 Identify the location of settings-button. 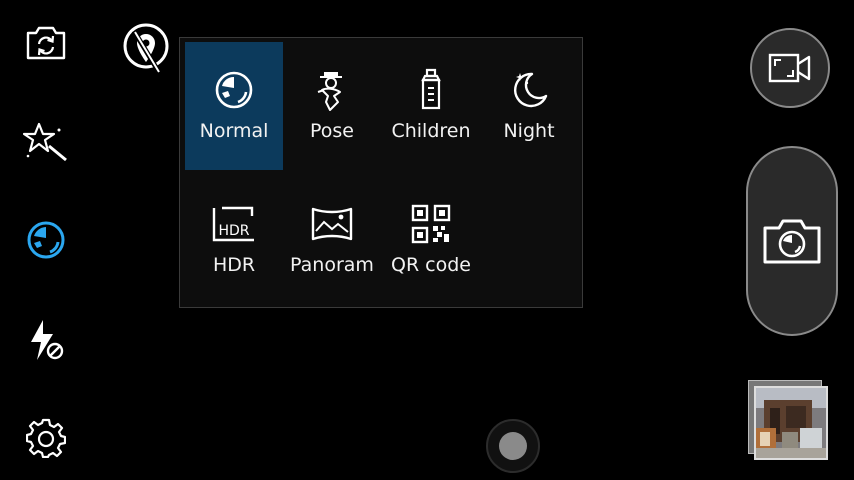
(46, 438).